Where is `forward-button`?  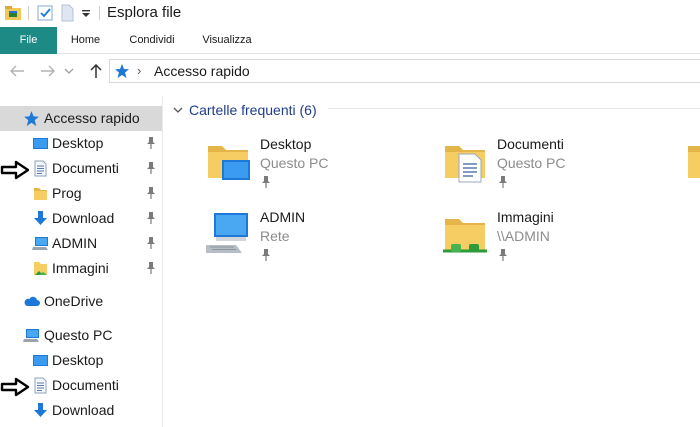 forward-button is located at coordinates (48, 71).